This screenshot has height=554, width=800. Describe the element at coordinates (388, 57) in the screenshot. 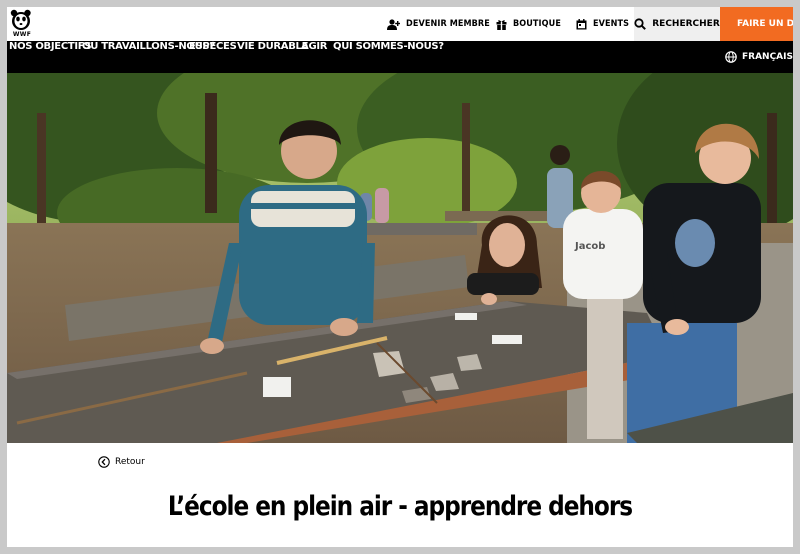

I see `nav-item-about-us: QUI SOMMES-NOUS?` at that location.